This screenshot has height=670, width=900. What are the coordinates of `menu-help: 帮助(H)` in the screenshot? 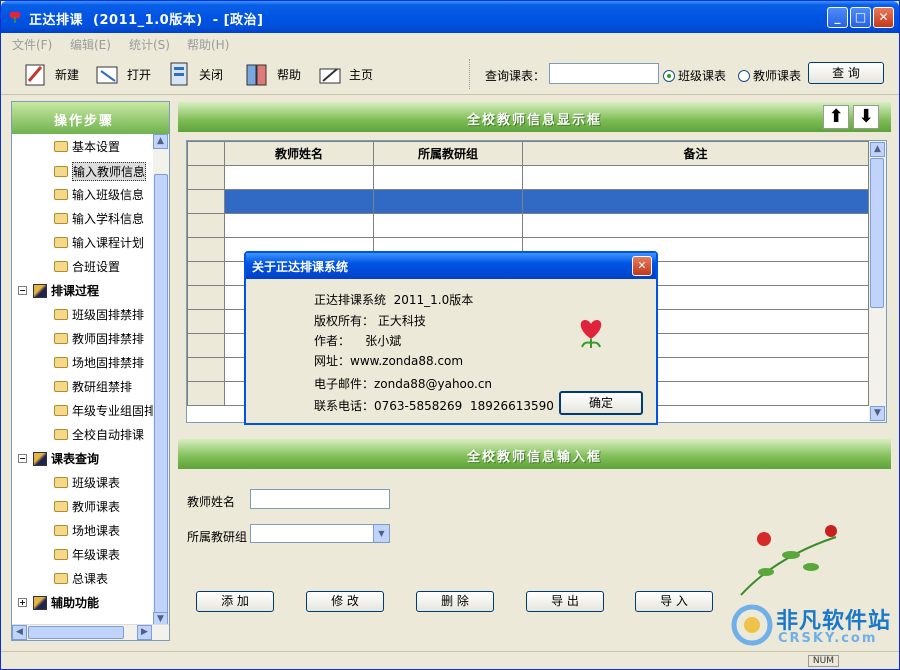 It's located at (208, 44).